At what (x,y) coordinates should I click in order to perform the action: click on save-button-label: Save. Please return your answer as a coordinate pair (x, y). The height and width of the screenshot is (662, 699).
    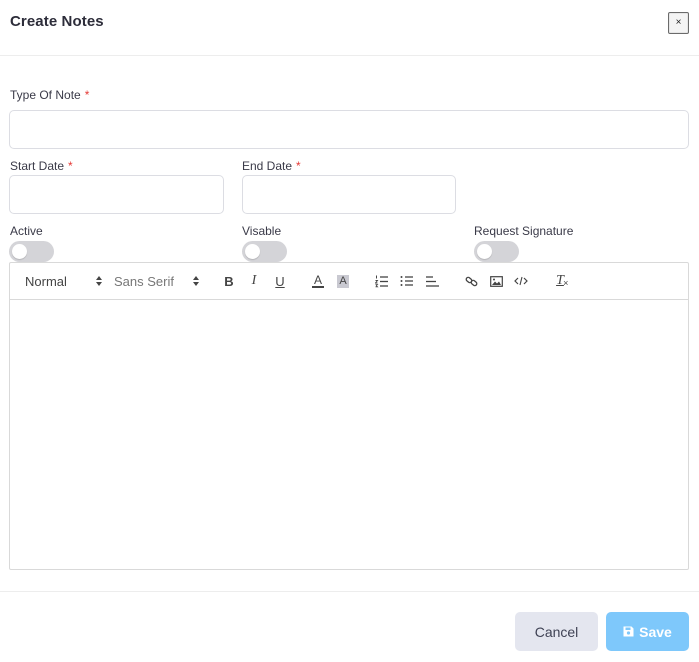
    Looking at the image, I should click on (655, 631).